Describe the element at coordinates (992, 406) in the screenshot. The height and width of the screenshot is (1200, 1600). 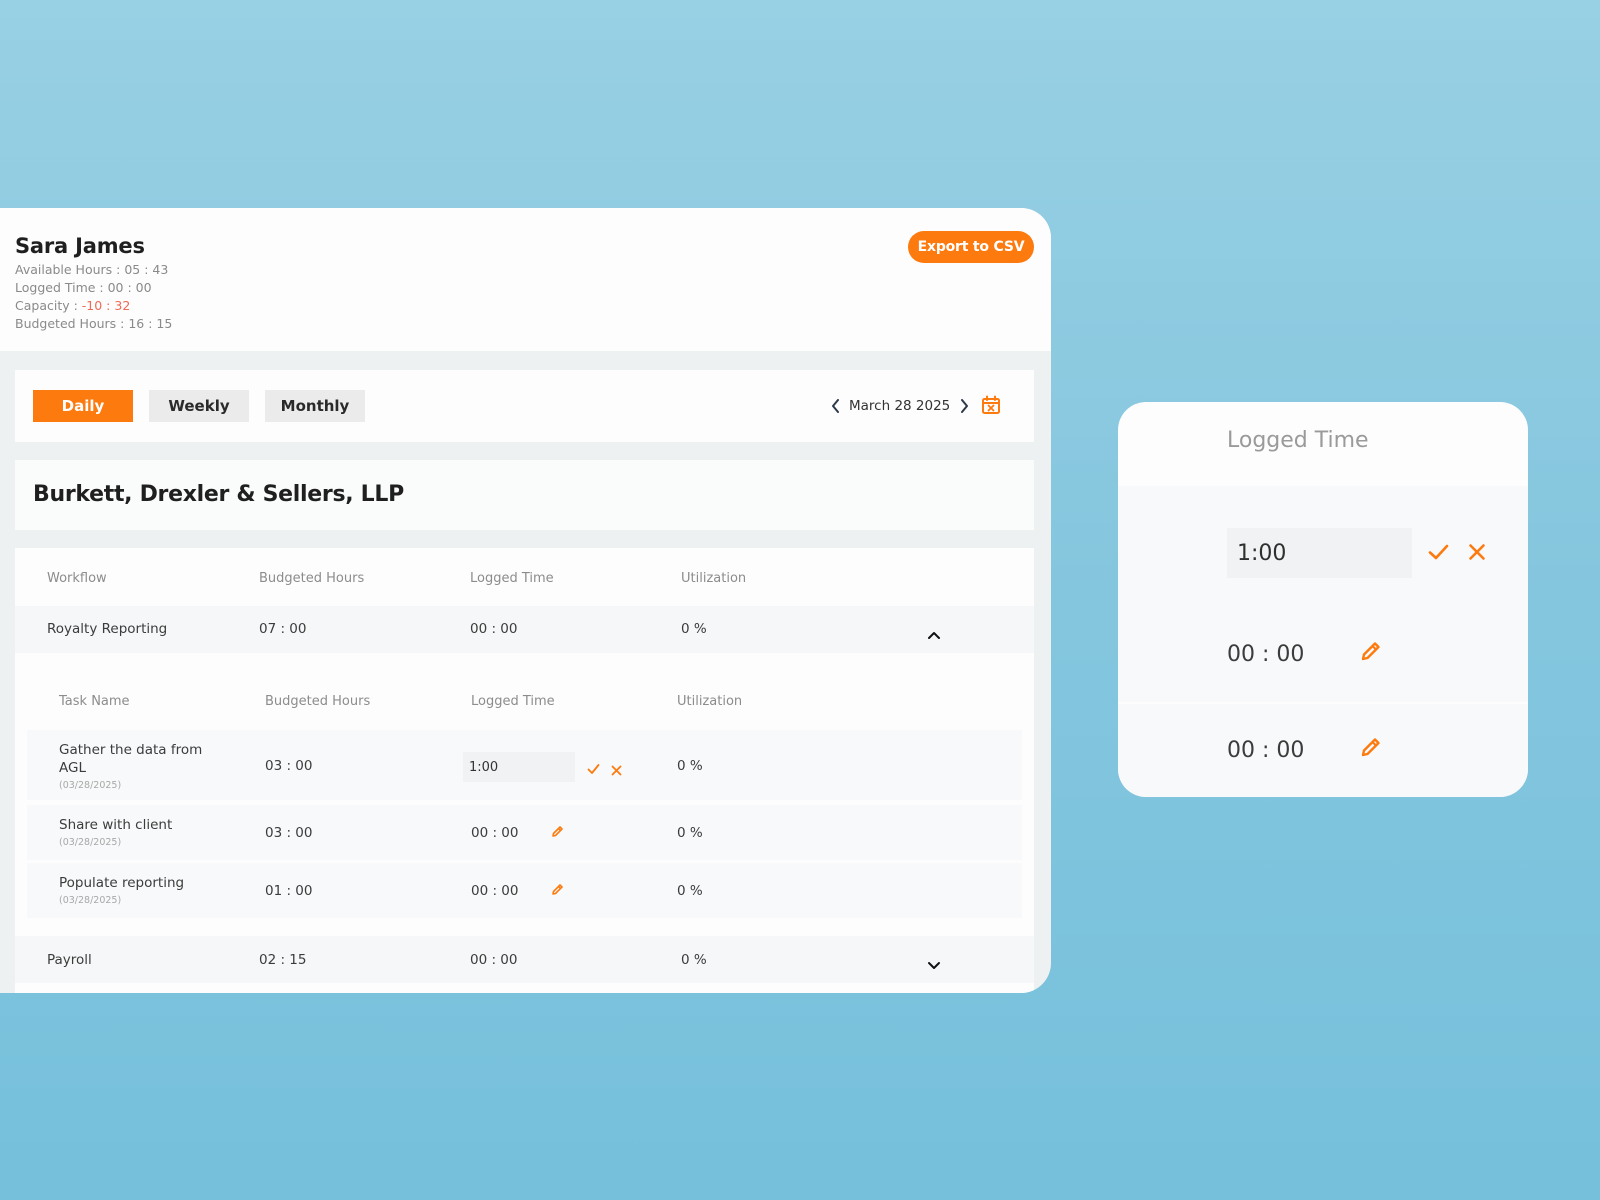
I see `calendar-x-icon` at that location.